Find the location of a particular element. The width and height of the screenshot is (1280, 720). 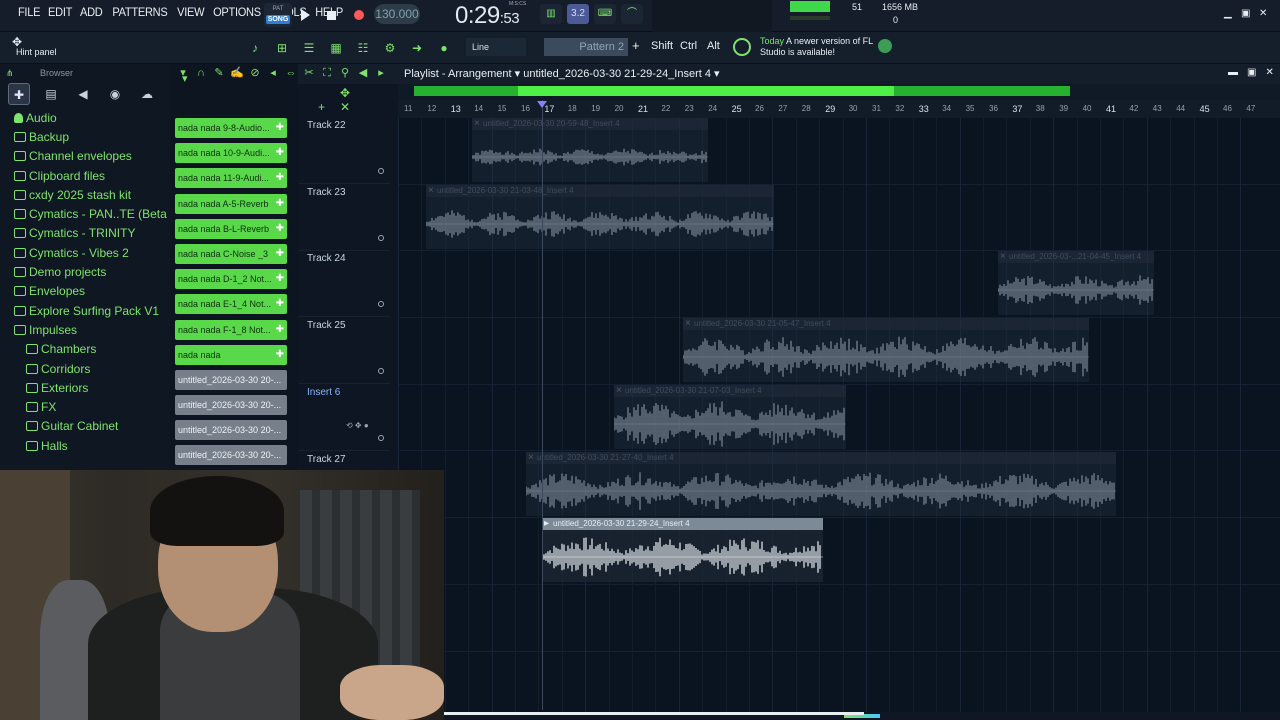

browser-folder: Cymatics - PAN..TE (Beta Pack) is located at coordinates (85, 213).